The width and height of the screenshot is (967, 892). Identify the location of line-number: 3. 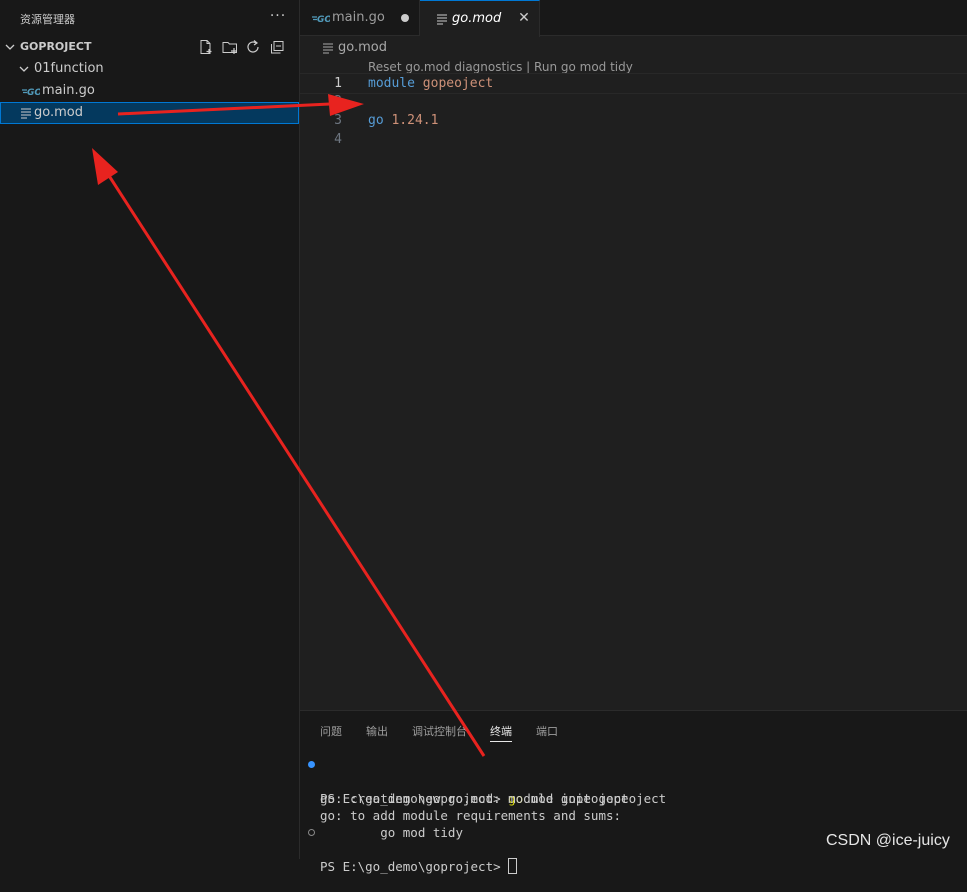
(338, 120).